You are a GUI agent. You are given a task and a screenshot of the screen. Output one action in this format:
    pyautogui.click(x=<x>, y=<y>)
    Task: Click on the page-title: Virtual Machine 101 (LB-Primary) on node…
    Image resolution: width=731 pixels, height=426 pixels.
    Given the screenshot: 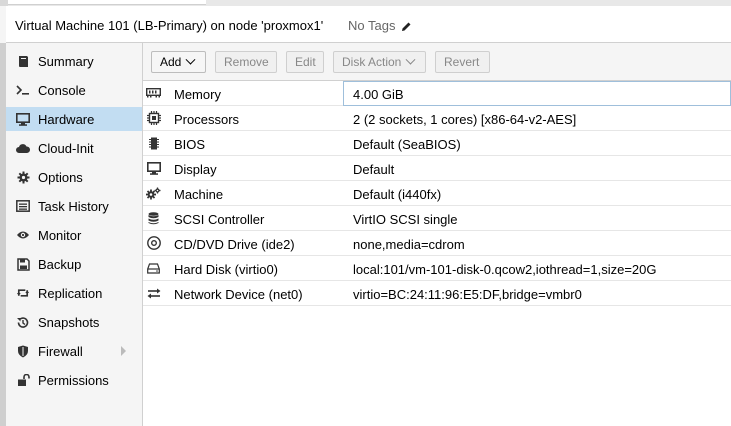 What is the action you would take?
    pyautogui.click(x=169, y=25)
    